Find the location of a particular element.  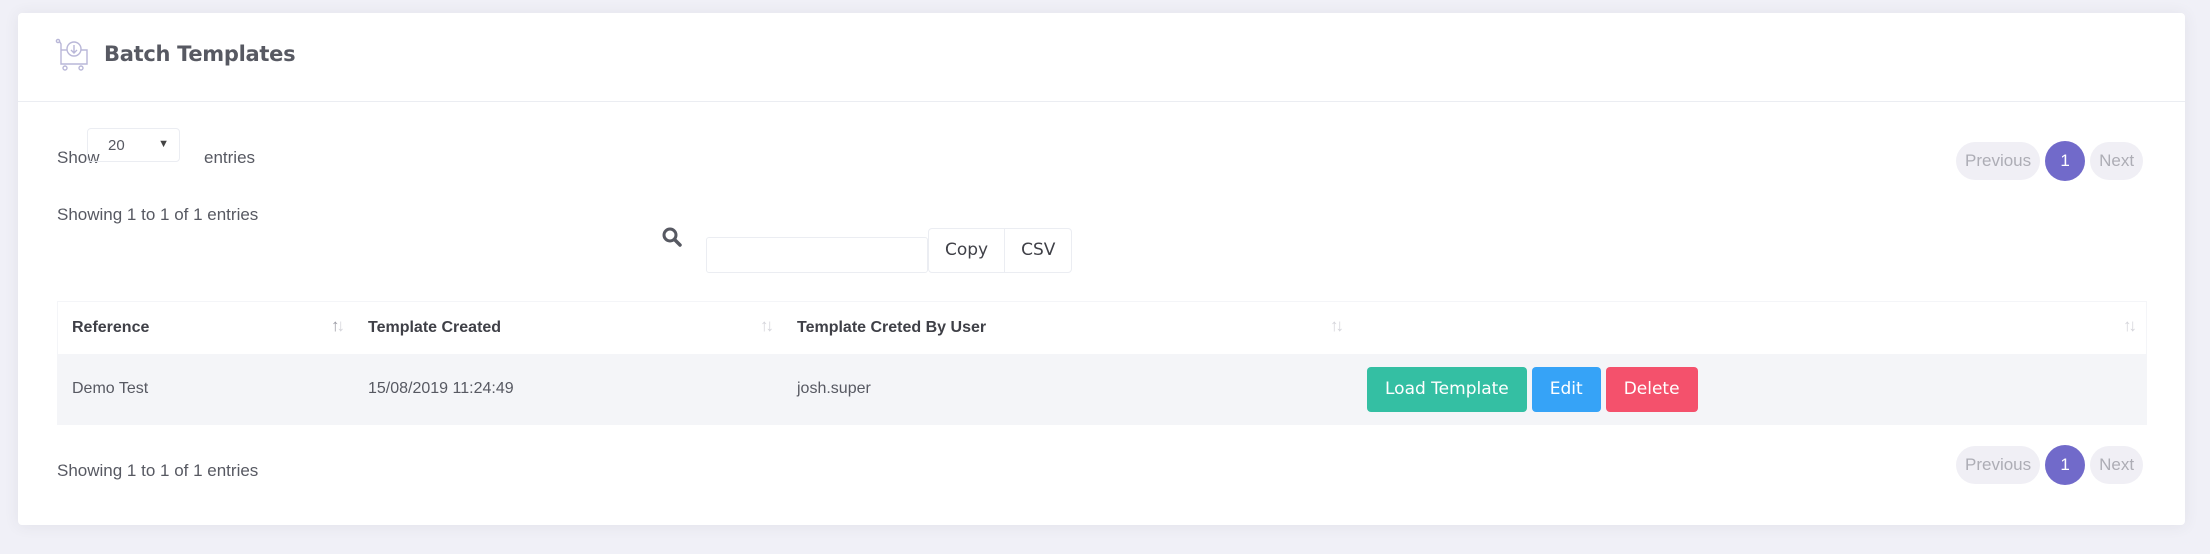

table-info-bottom: Showing 1 to 1 of 1 entries is located at coordinates (158, 470).